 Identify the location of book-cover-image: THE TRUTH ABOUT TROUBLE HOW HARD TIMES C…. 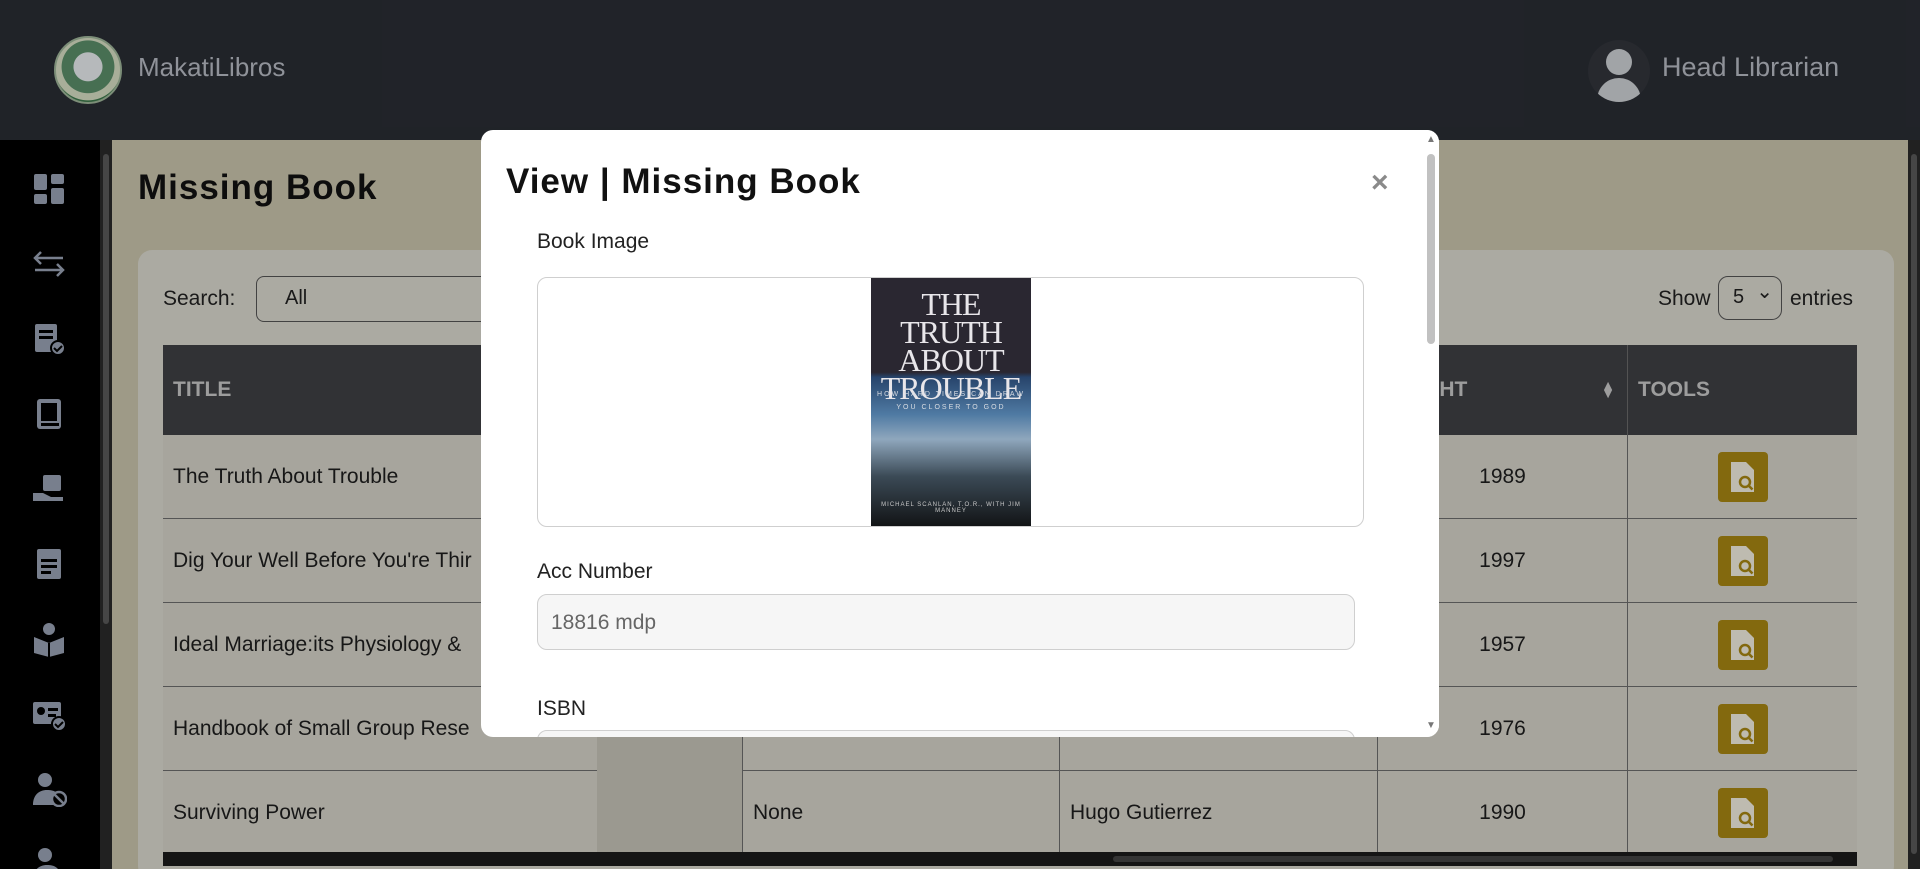
(951, 402).